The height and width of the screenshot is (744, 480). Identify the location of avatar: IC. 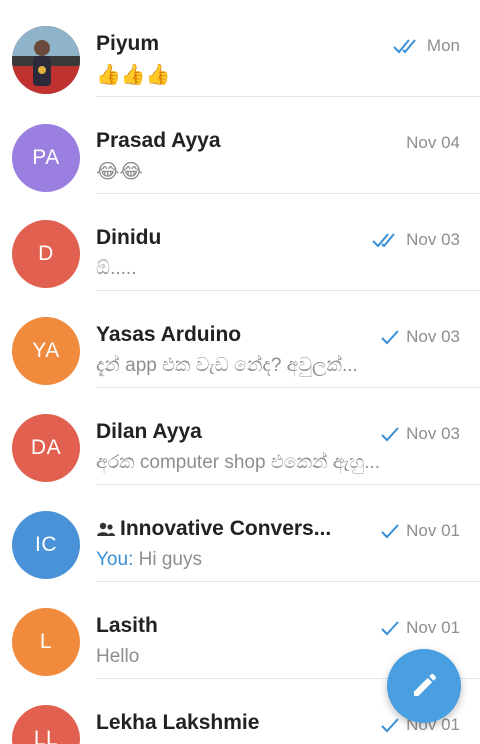
(46, 545).